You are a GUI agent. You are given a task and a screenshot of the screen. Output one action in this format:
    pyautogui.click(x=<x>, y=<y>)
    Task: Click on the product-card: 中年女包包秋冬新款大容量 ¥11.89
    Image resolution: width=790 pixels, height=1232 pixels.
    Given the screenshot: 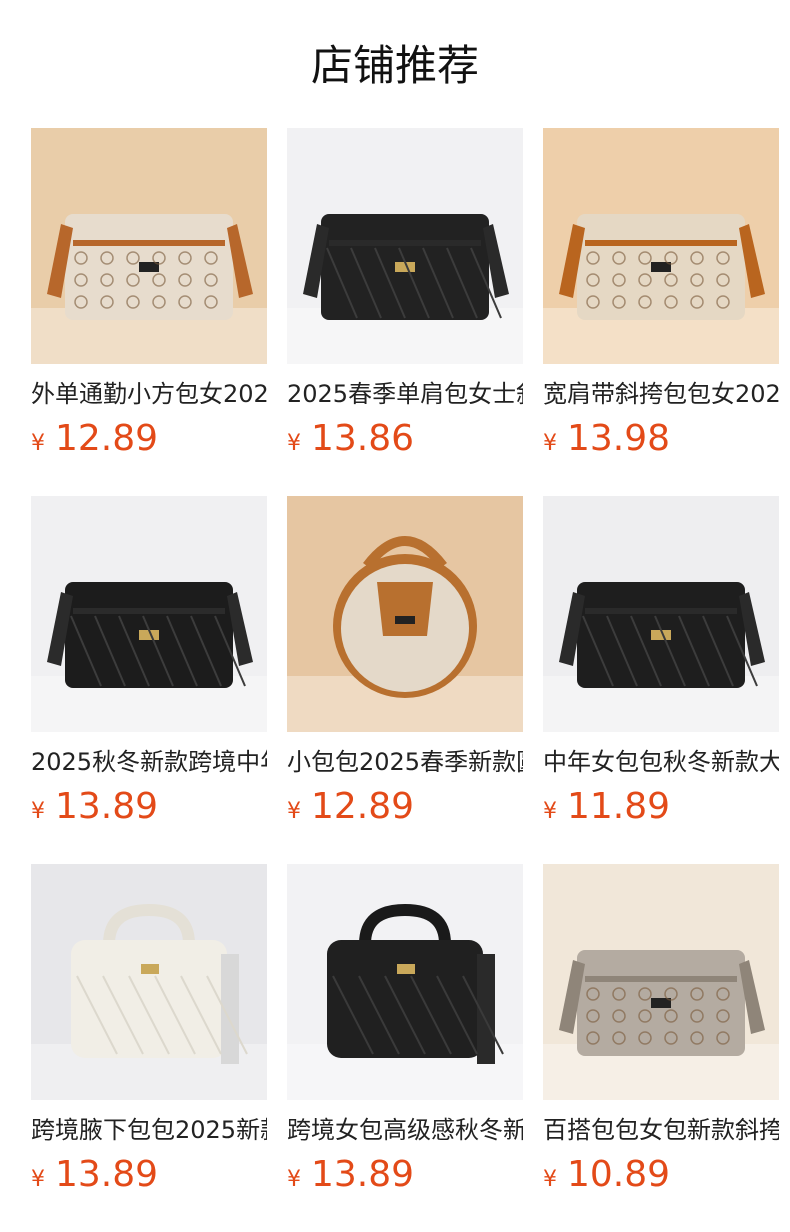 What is the action you would take?
    pyautogui.click(x=661, y=665)
    